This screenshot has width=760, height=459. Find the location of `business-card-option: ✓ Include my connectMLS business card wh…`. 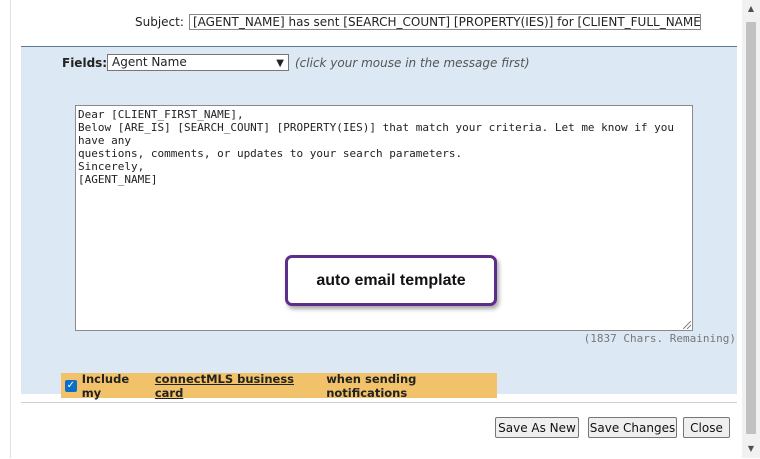

business-card-option: ✓ Include my connectMLS business card wh… is located at coordinates (279, 385).